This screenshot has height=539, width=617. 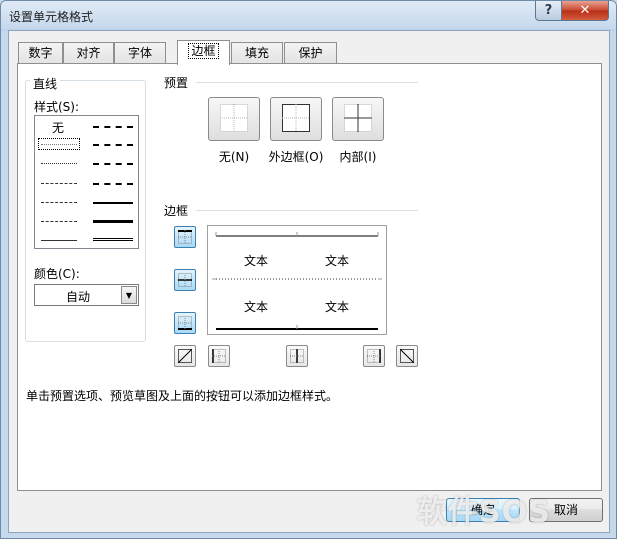 I want to click on tab-number: 数字, so click(x=40, y=53).